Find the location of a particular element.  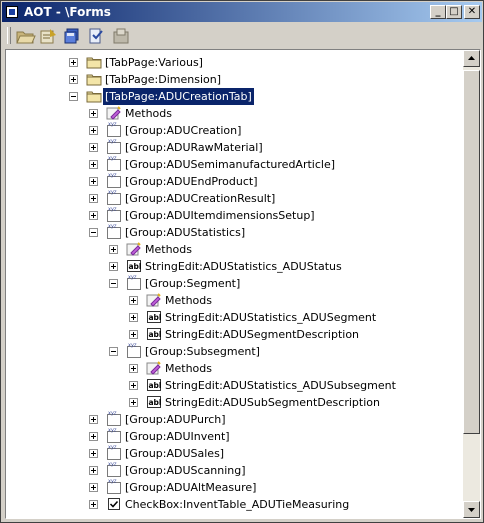

import-icon is located at coordinates (121, 36).